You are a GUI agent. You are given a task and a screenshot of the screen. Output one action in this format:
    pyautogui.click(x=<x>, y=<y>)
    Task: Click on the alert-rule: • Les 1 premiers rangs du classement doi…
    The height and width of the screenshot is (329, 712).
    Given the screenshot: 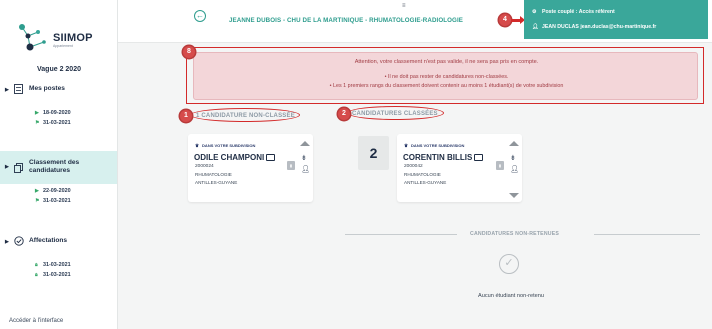 What is the action you would take?
    pyautogui.click(x=446, y=86)
    